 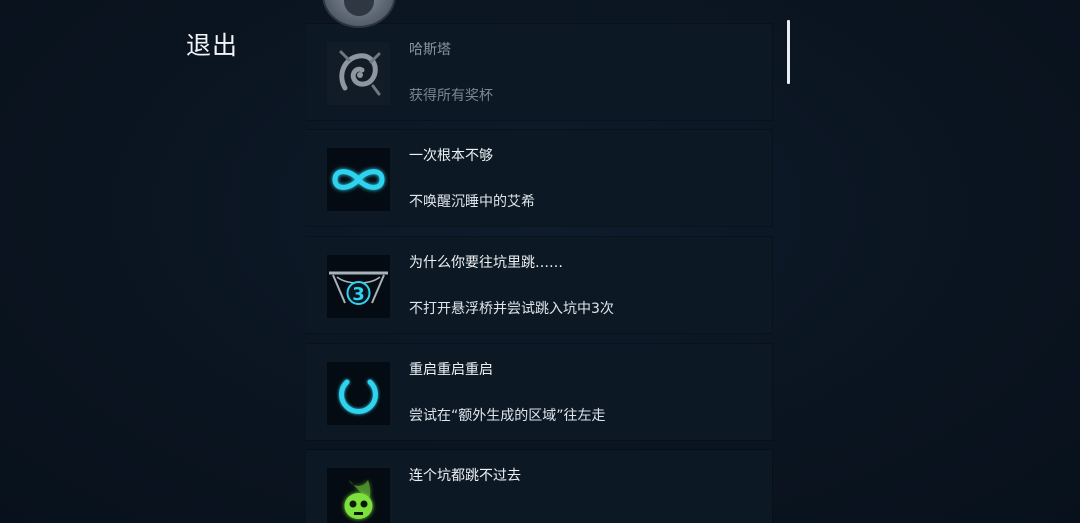 What do you see at coordinates (358, 179) in the screenshot?
I see `infinity-icon` at bounding box center [358, 179].